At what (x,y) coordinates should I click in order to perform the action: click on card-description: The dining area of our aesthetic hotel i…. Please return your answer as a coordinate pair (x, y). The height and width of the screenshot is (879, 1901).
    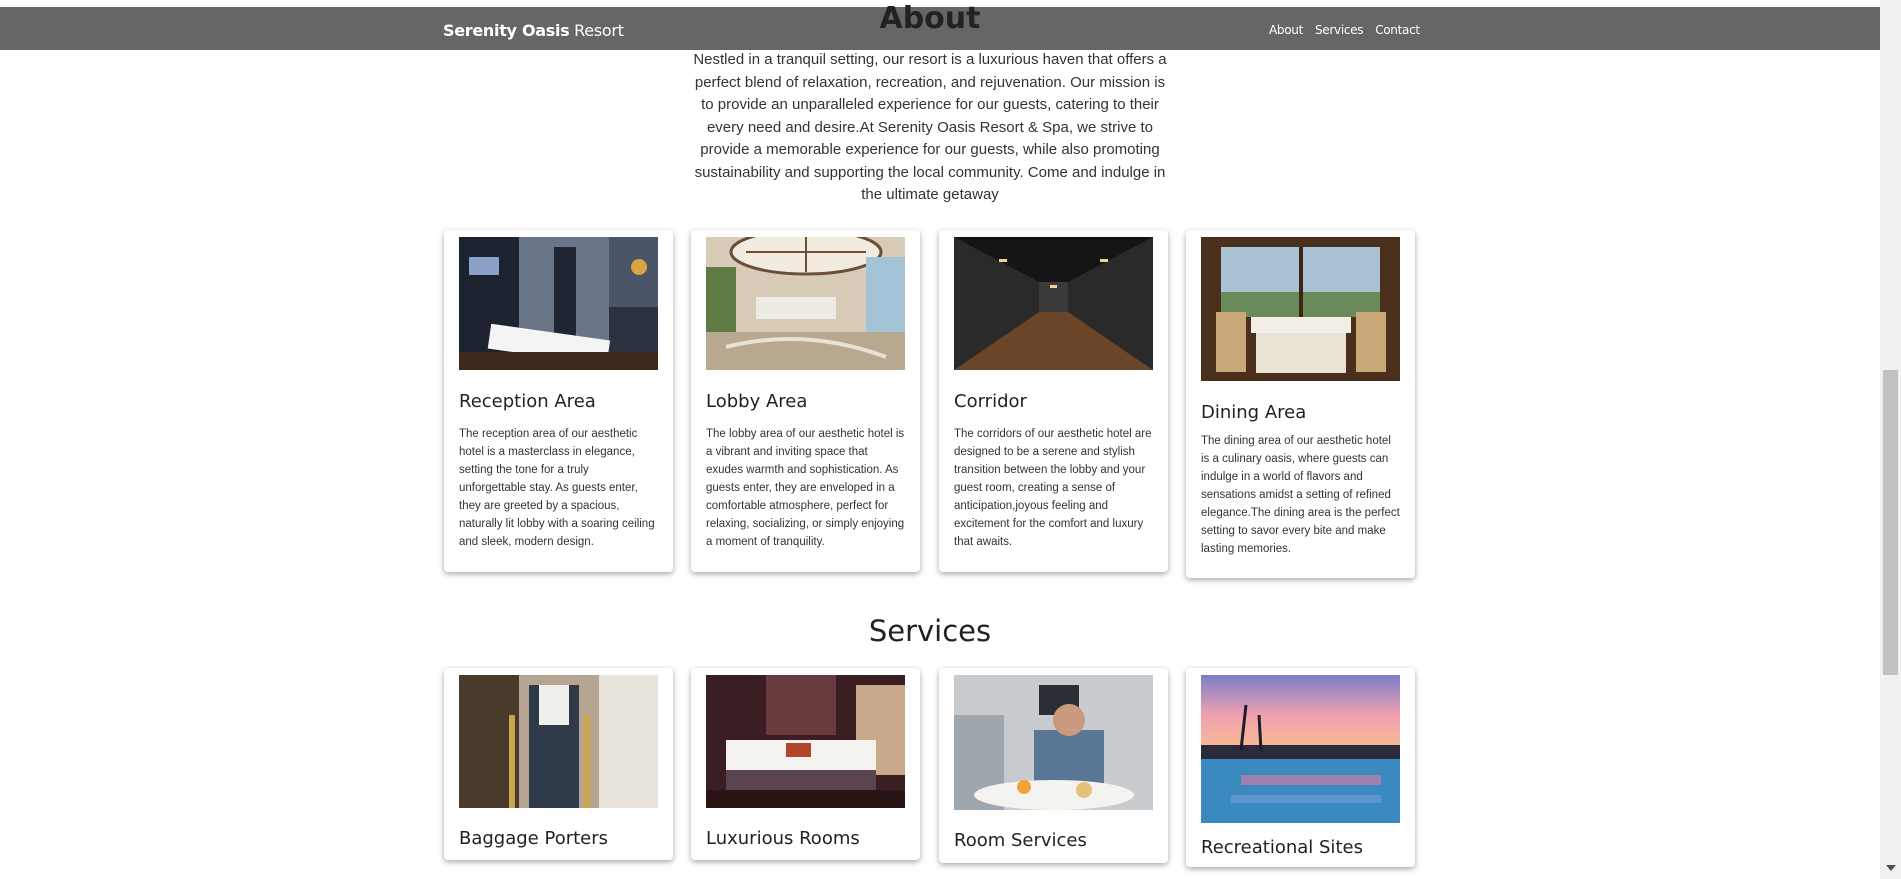
    Looking at the image, I should click on (1300, 495).